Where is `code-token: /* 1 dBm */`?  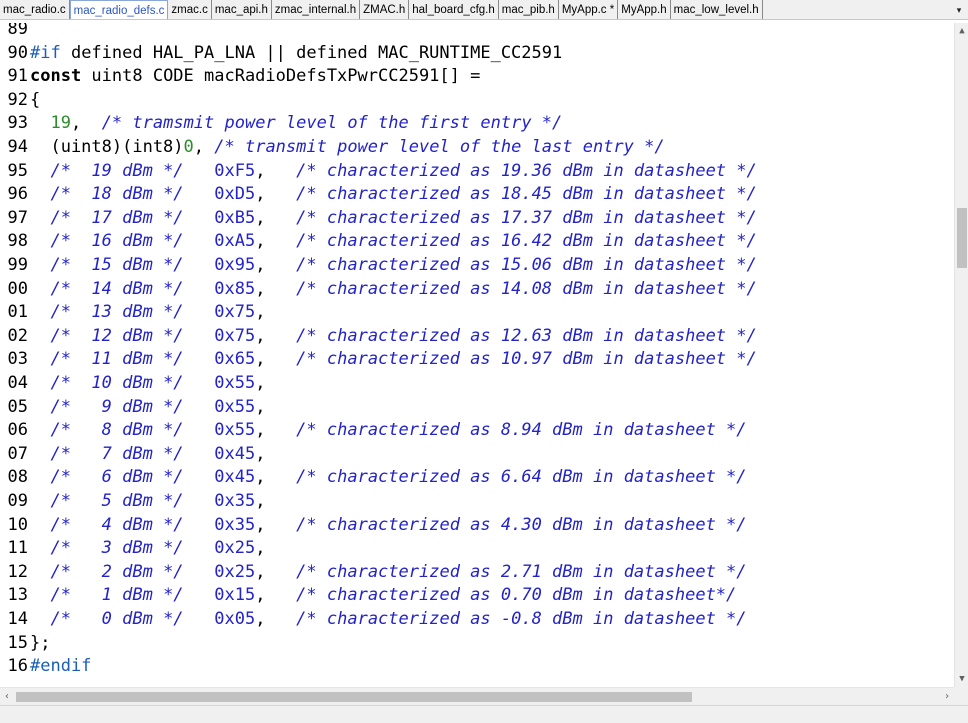 code-token: /* 1 dBm */ is located at coordinates (117, 595).